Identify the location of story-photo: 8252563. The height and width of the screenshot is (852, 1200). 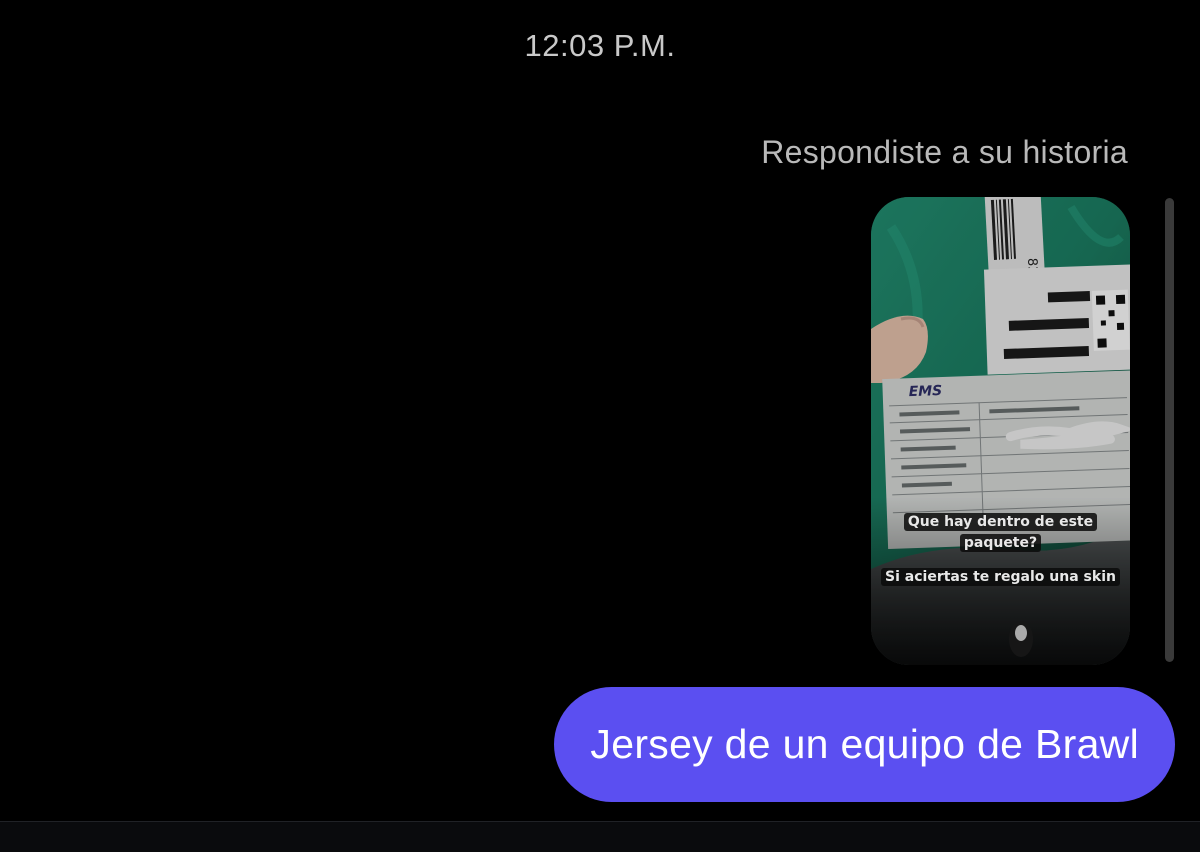
(1000, 431).